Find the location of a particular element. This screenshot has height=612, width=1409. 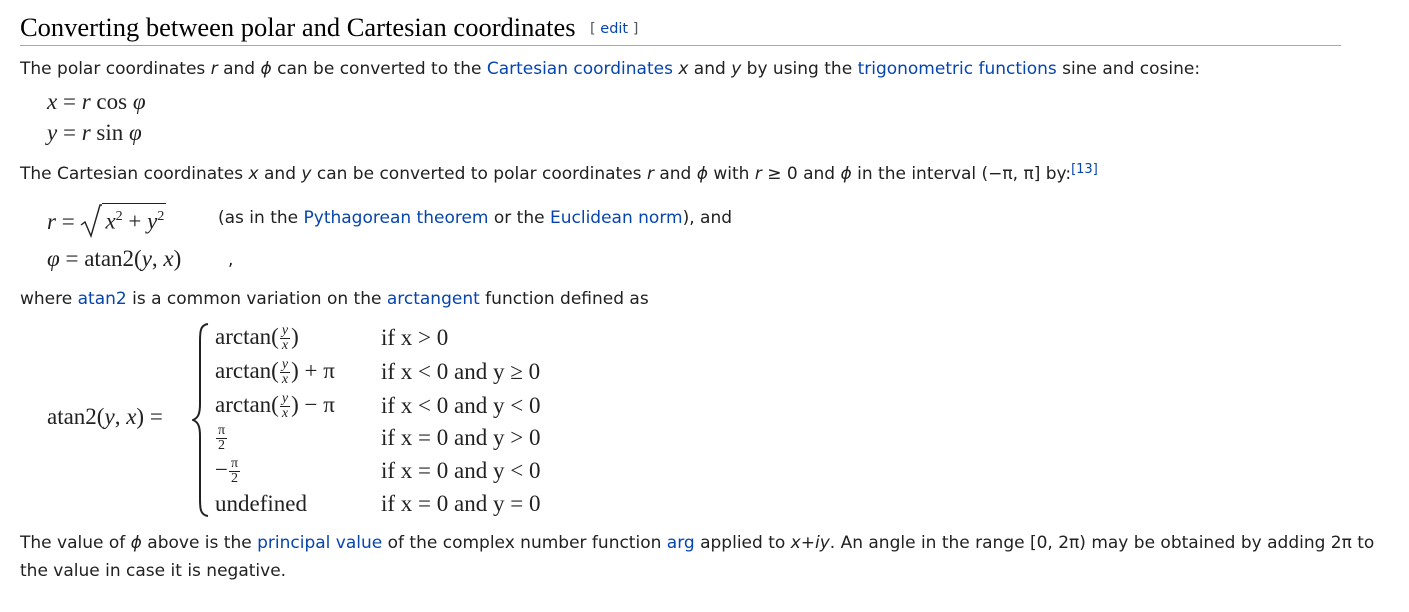

text: in the interval (−π, π] by: is located at coordinates (961, 174).